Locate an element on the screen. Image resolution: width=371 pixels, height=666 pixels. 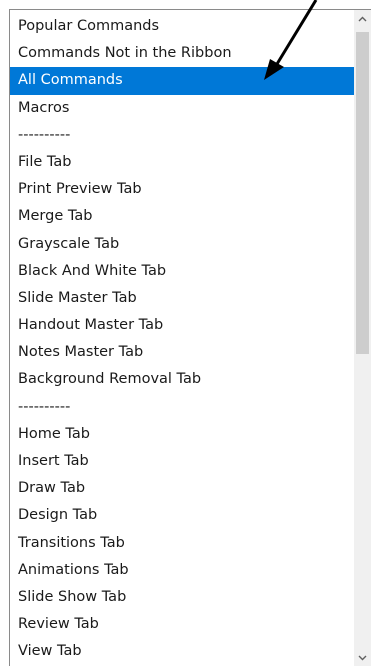
list-item-notes-master-tab: Notes Master Tab is located at coordinates (182, 352).